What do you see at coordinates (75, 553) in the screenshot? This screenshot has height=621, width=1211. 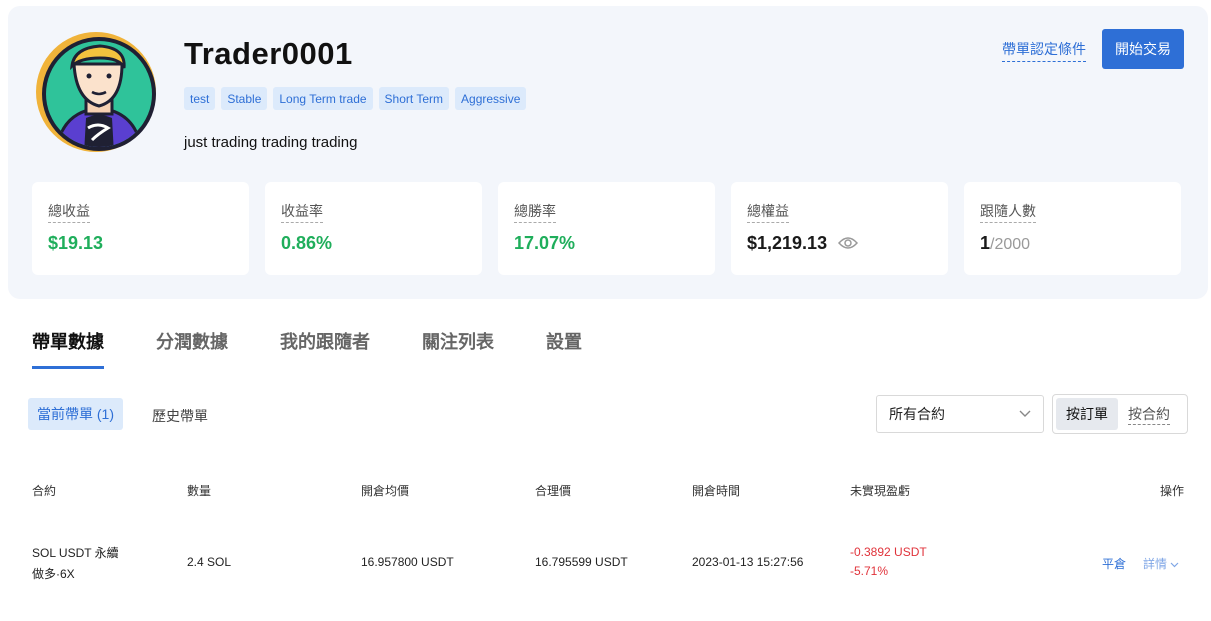 I see `row-contract: SOL USDT 永續` at bounding box center [75, 553].